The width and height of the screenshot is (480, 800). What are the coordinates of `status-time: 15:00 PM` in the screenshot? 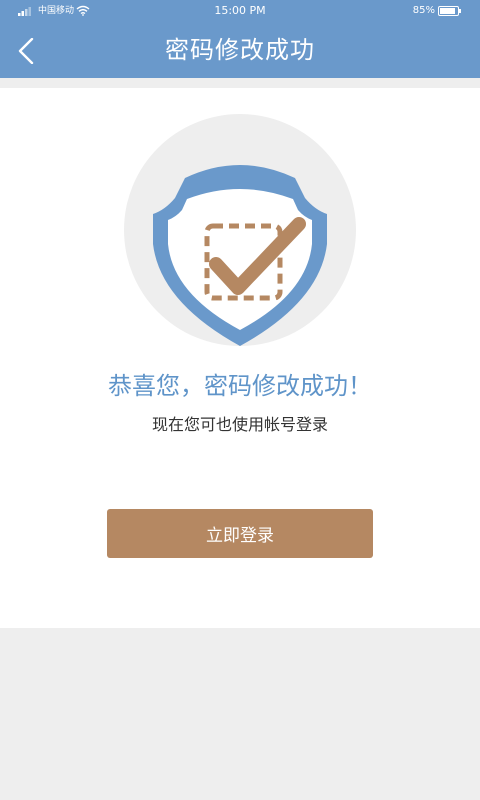 It's located at (240, 10).